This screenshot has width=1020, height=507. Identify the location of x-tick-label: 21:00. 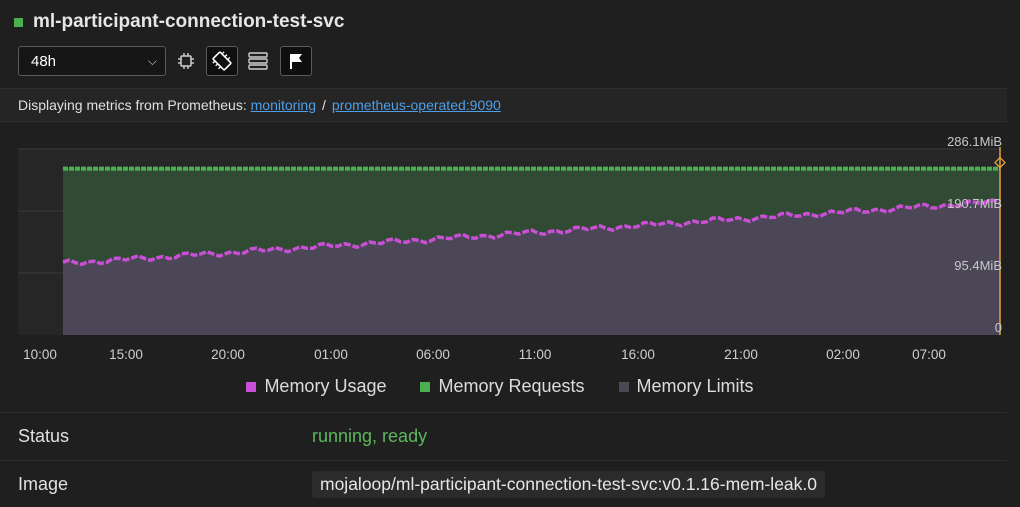
(741, 354).